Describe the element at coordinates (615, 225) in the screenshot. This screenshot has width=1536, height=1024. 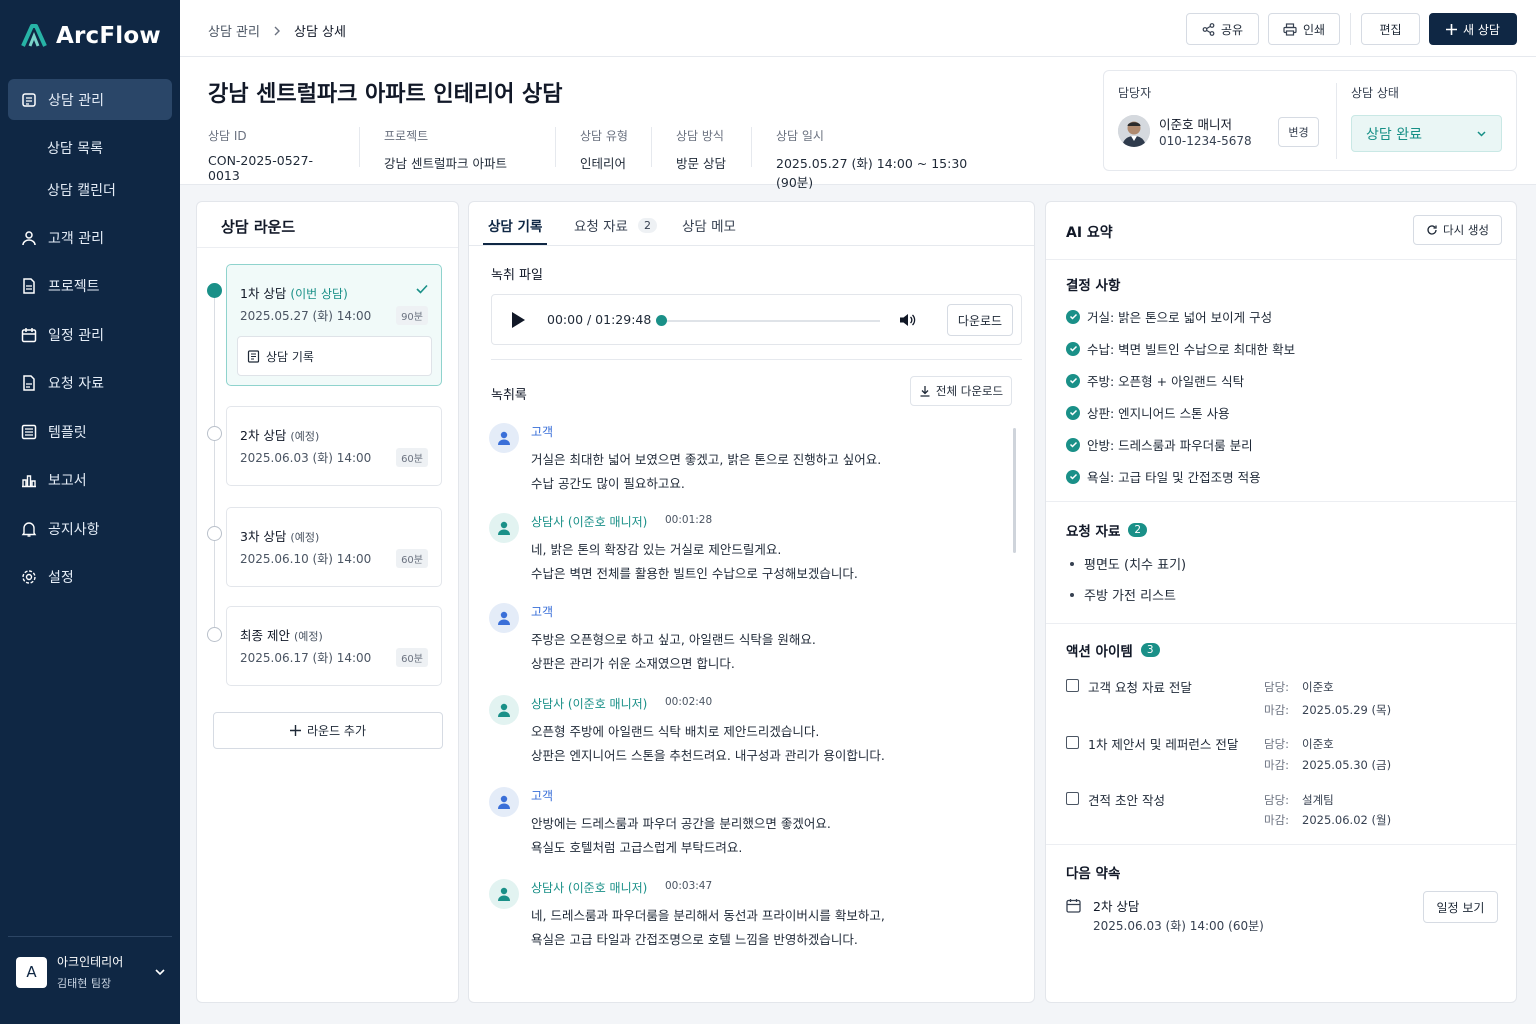
I see `tab-requested-files: 요청 자료 2` at that location.